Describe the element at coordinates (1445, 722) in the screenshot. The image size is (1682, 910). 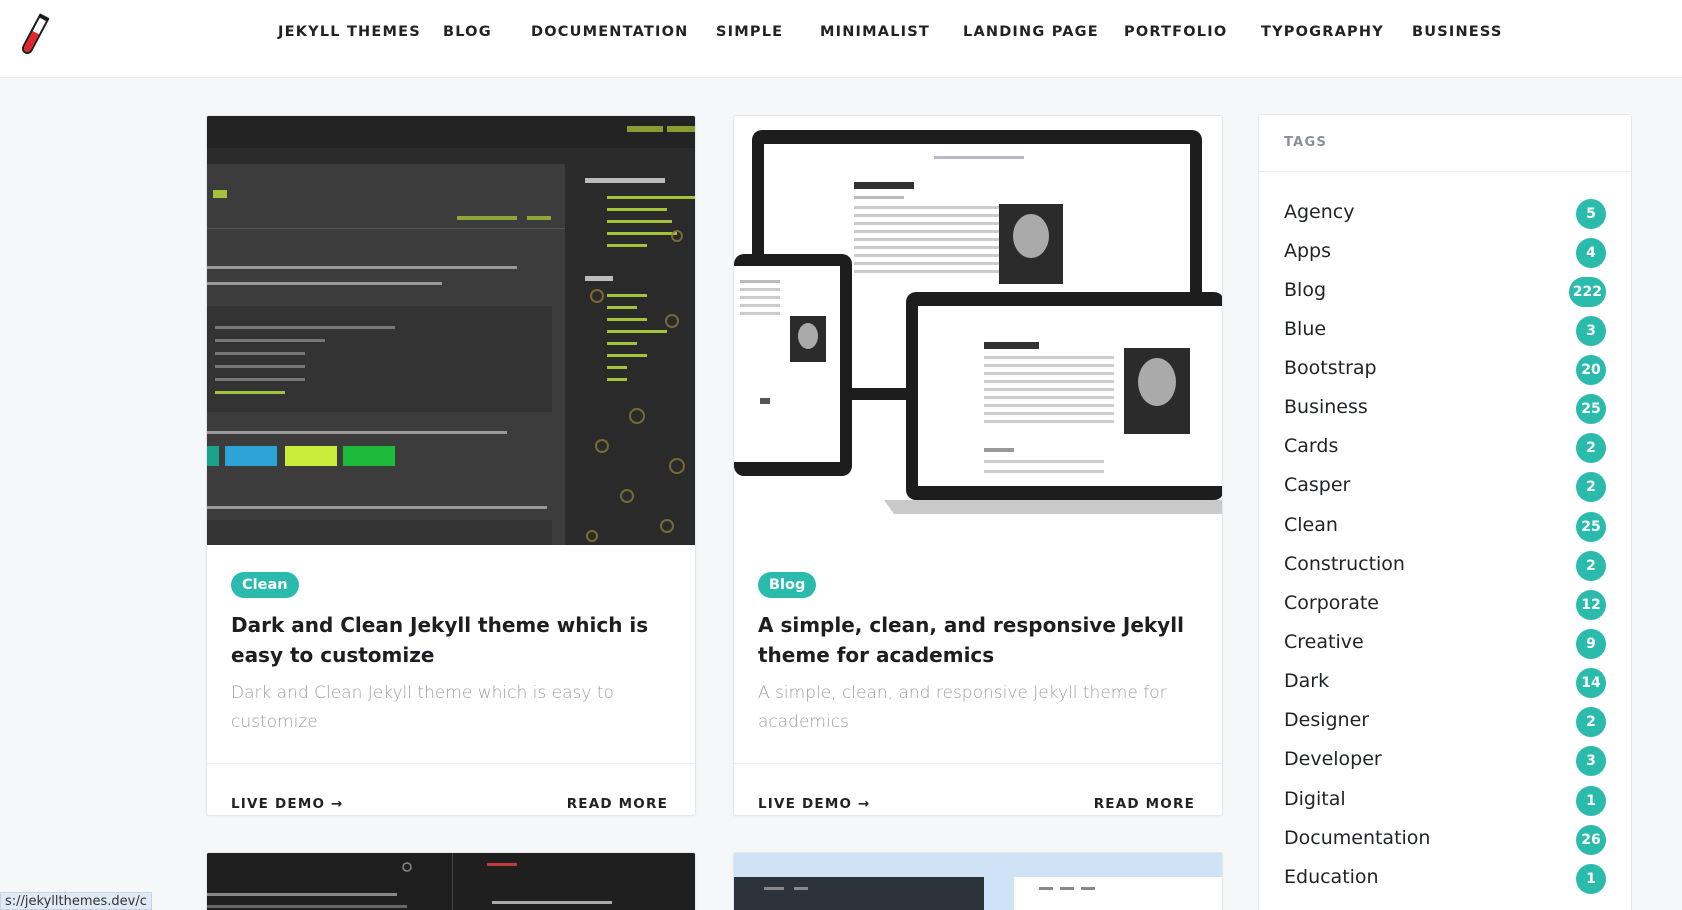
I see `tag-item: Designer 2` at that location.